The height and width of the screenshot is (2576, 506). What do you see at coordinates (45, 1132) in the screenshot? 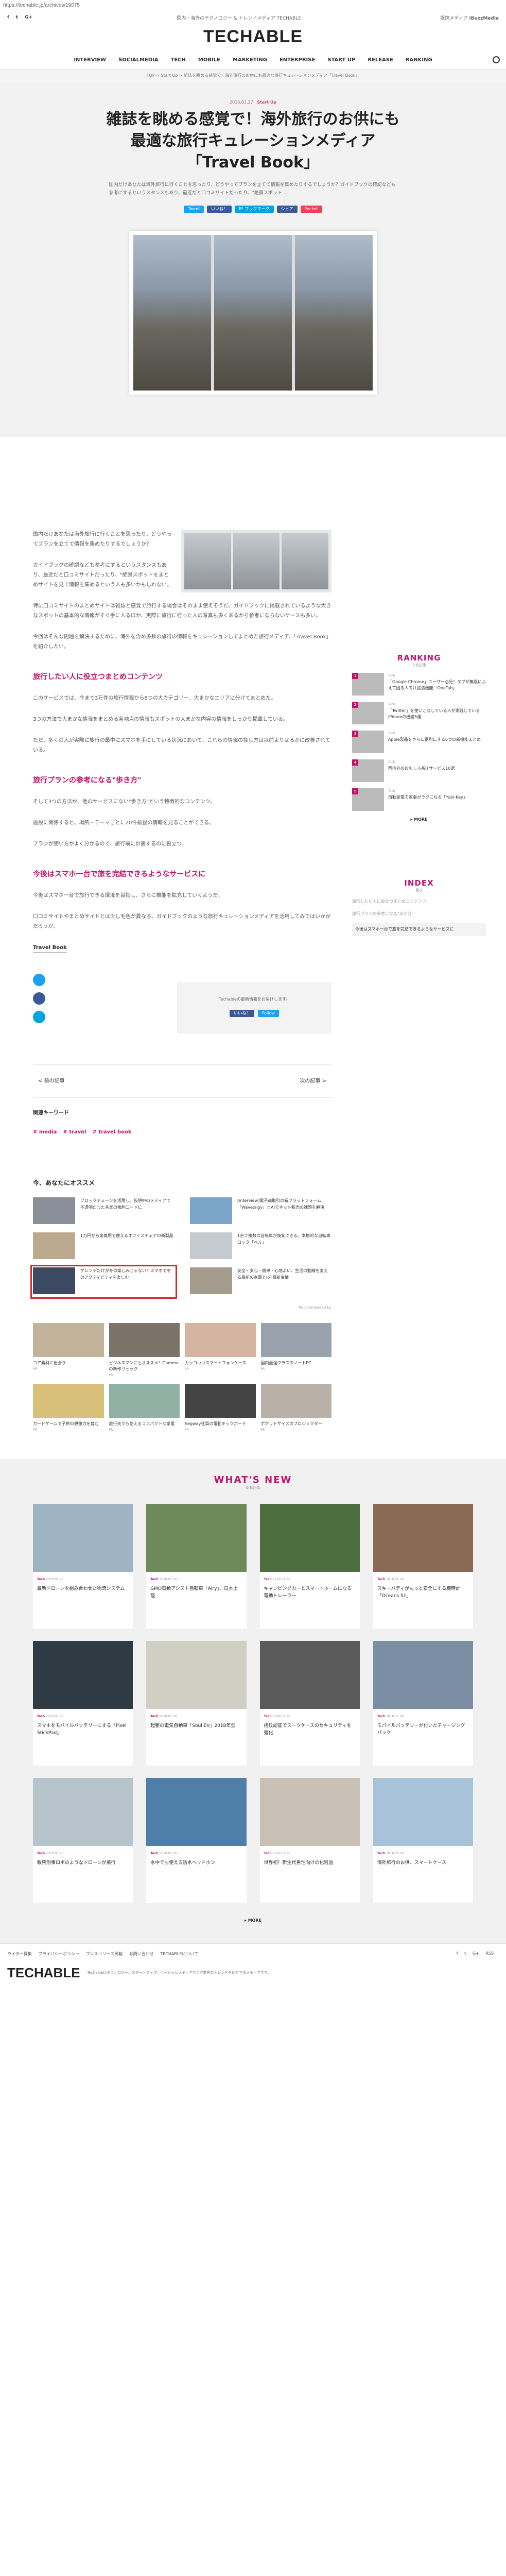
I see `tag-media: # media` at bounding box center [45, 1132].